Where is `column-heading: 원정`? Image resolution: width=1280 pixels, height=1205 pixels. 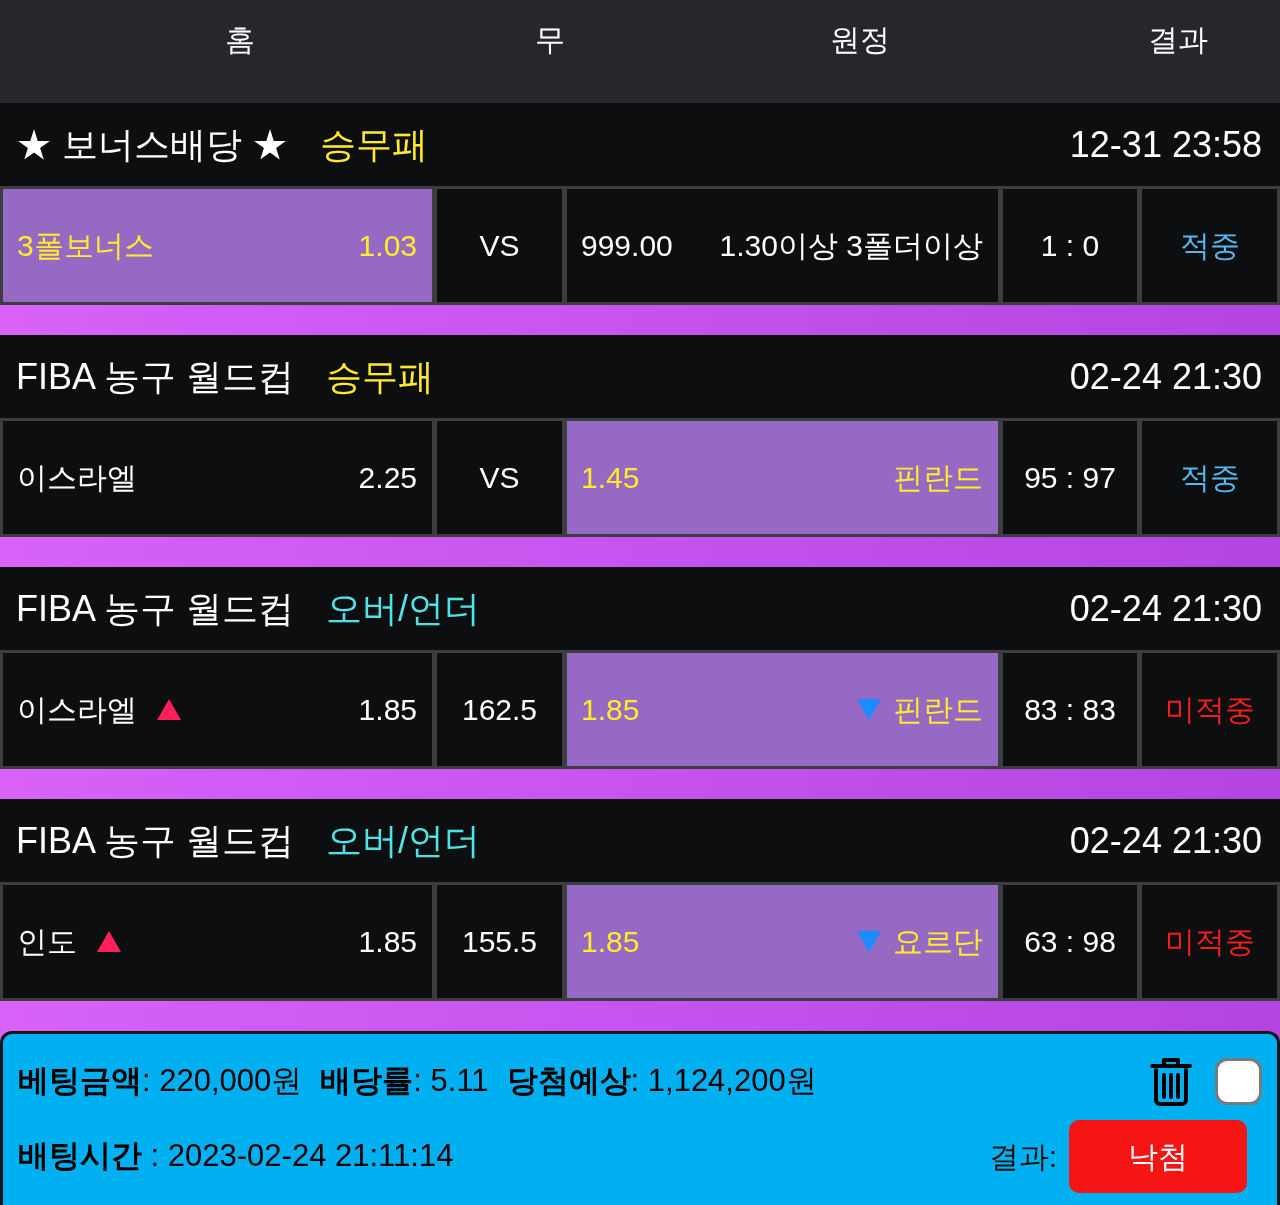
column-heading: 원정 is located at coordinates (860, 40).